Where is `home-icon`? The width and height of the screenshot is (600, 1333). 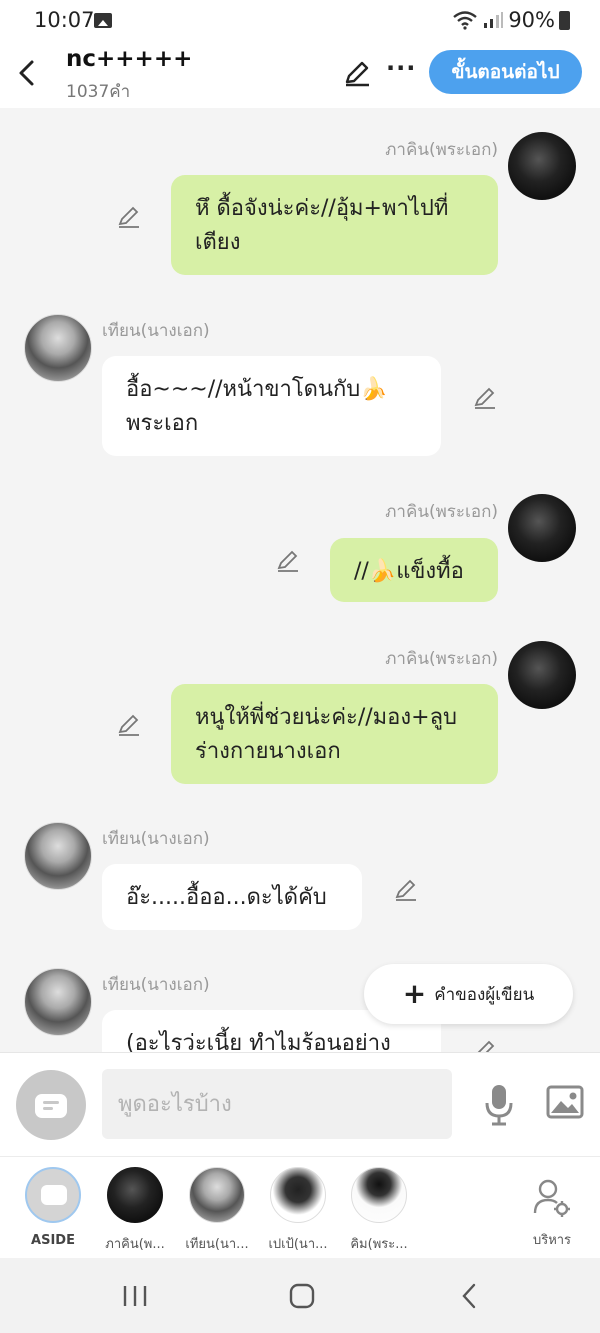 home-icon is located at coordinates (302, 1296).